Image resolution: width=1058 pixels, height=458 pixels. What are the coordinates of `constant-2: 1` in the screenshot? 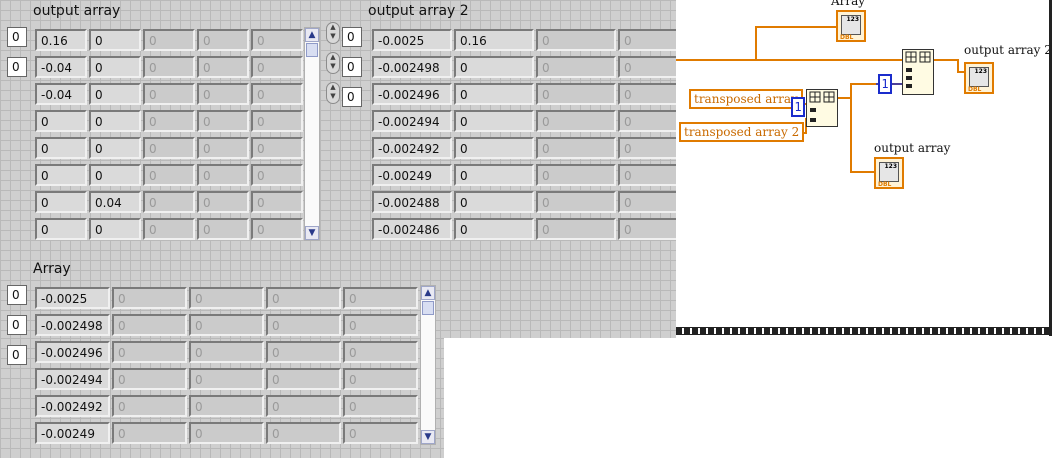 It's located at (885, 84).